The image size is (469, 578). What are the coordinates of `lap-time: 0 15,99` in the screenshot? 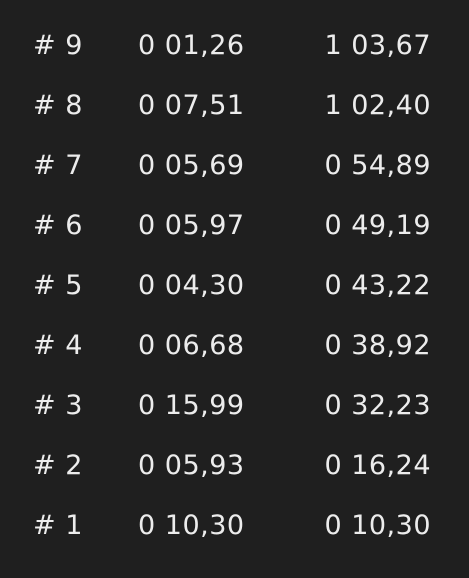 It's located at (191, 405).